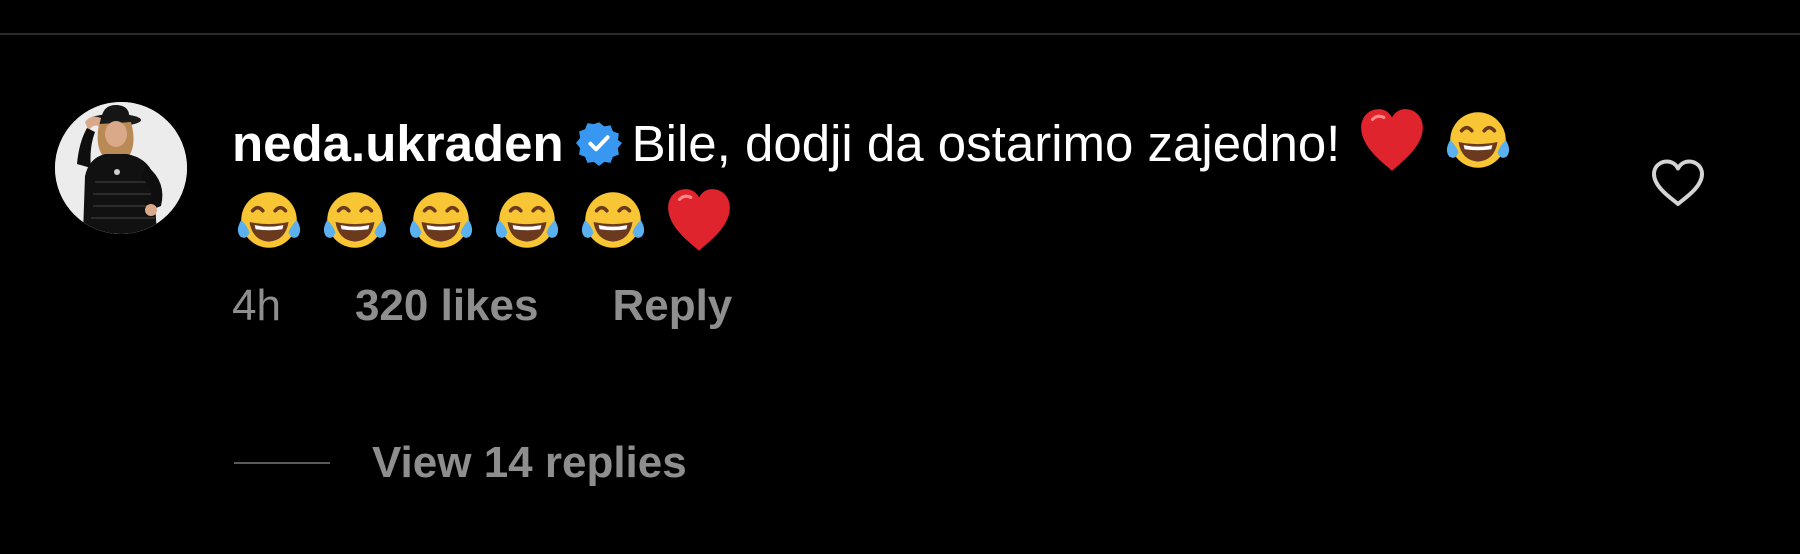  What do you see at coordinates (900, 34) in the screenshot?
I see `top-divider` at bounding box center [900, 34].